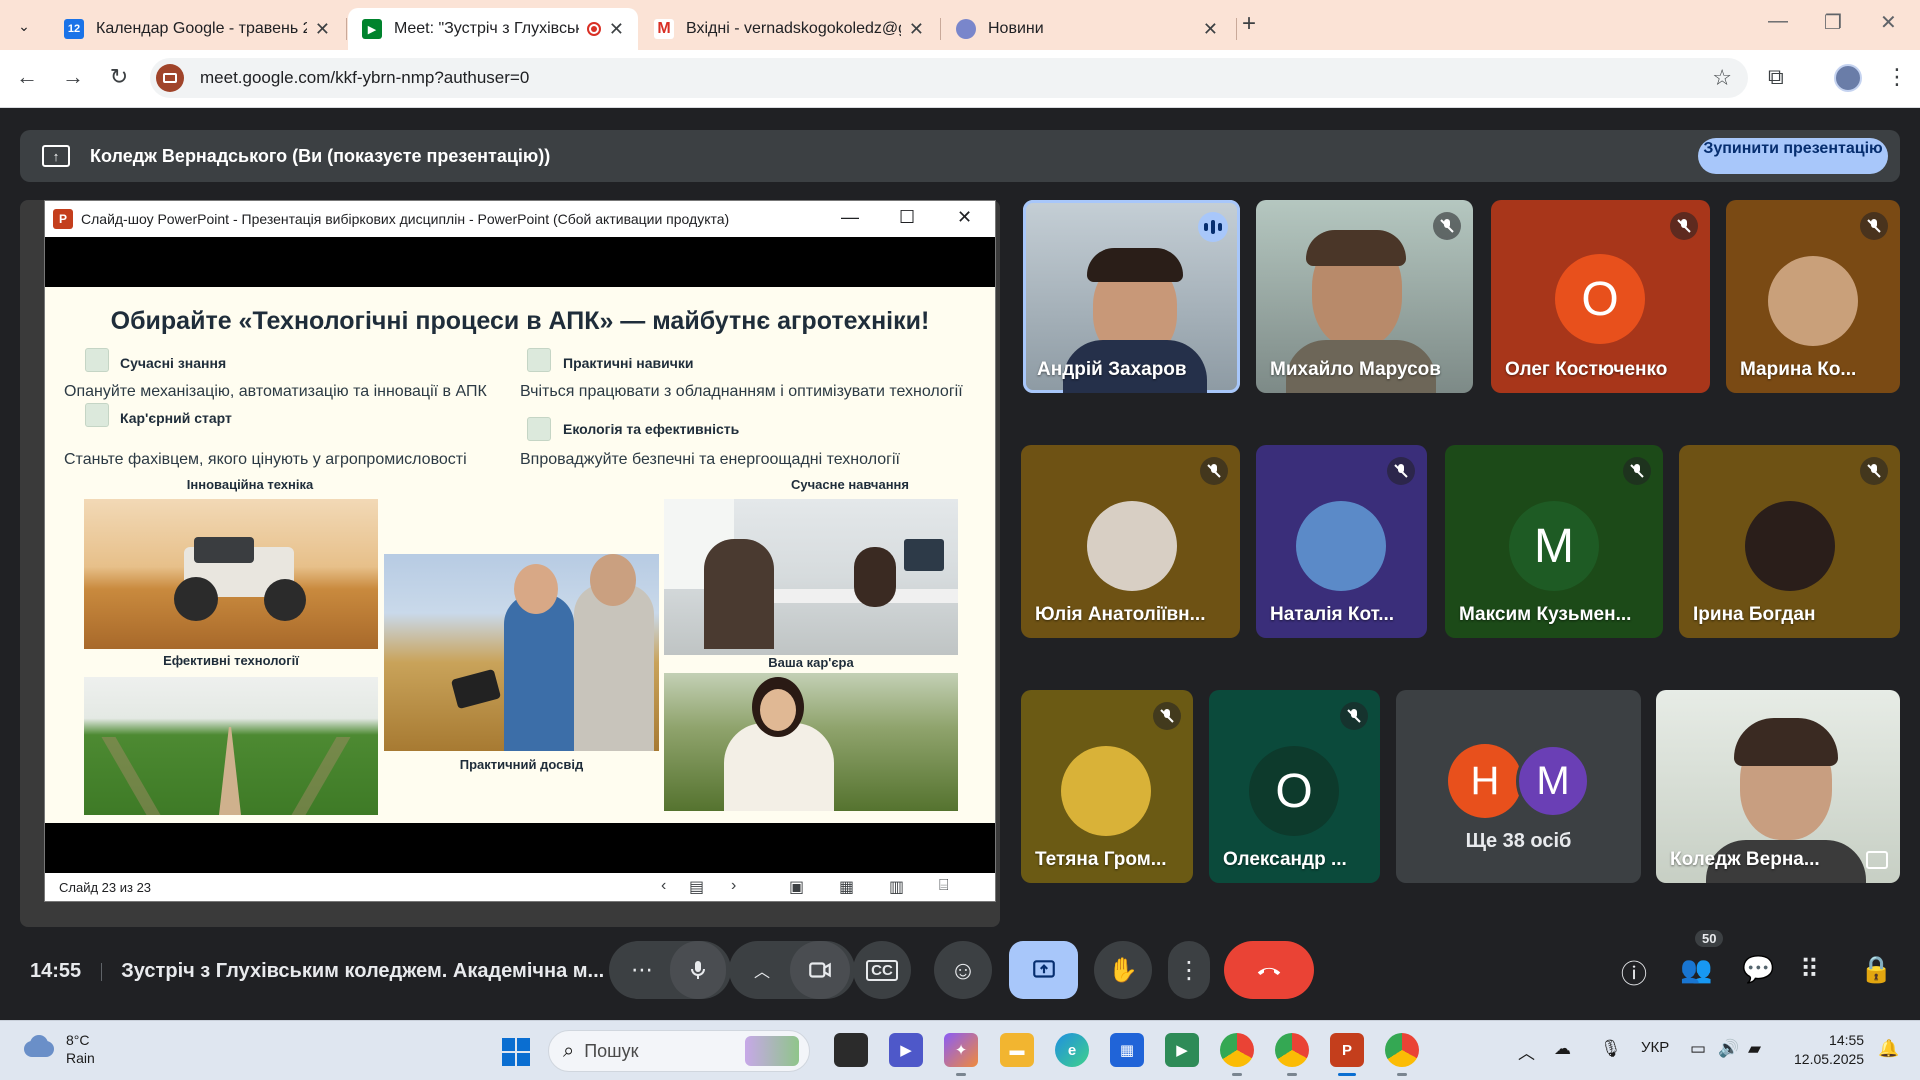 This screenshot has width=1920, height=1080. What do you see at coordinates (27, 77) in the screenshot?
I see `back-icon: ←` at bounding box center [27, 77].